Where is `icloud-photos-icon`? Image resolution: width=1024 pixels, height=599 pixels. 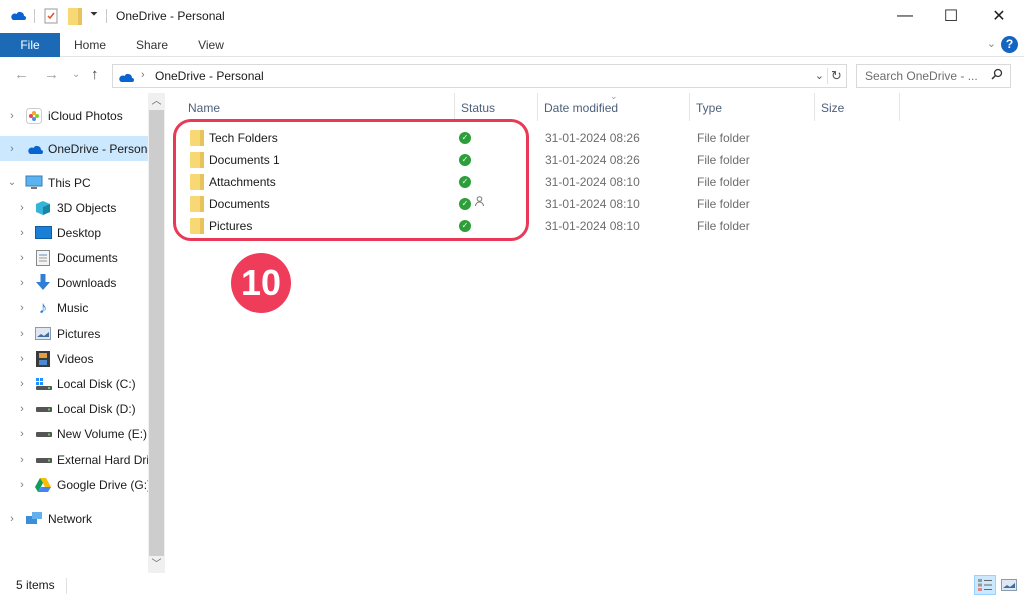 icloud-photos-icon is located at coordinates (34, 115).